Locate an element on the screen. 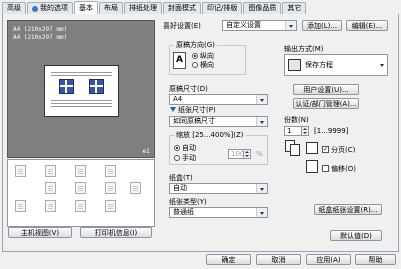 The width and height of the screenshot is (401, 269). zoom-spinner is located at coordinates (247, 154).